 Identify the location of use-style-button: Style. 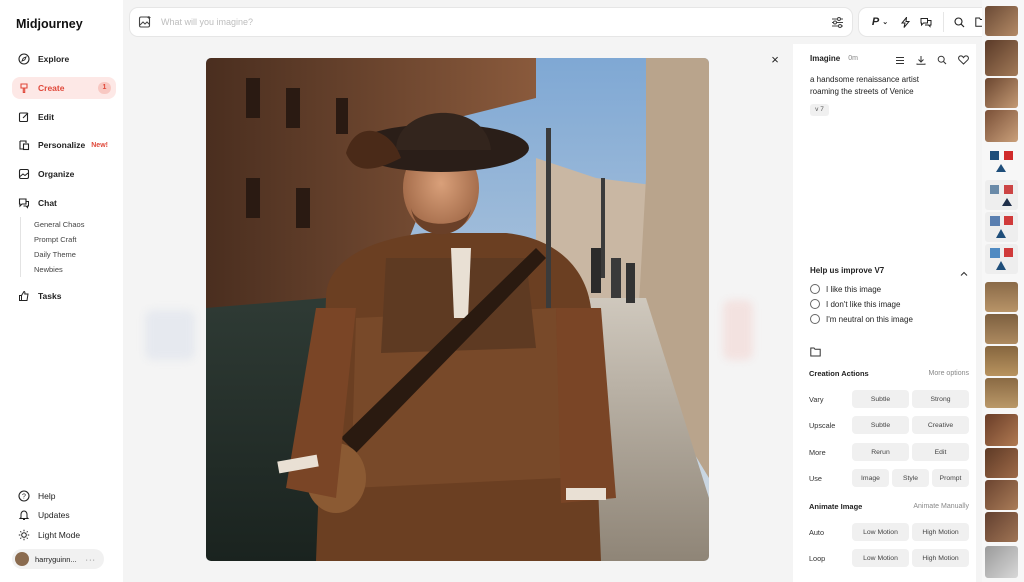
(910, 478).